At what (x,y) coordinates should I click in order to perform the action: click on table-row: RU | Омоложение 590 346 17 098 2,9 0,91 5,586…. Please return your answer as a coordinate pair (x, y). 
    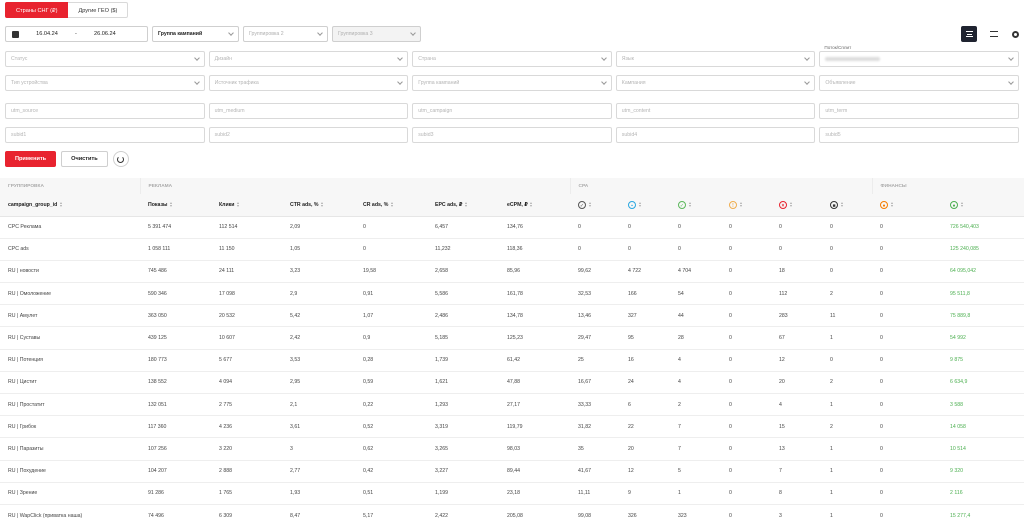
    Looking at the image, I should click on (512, 294).